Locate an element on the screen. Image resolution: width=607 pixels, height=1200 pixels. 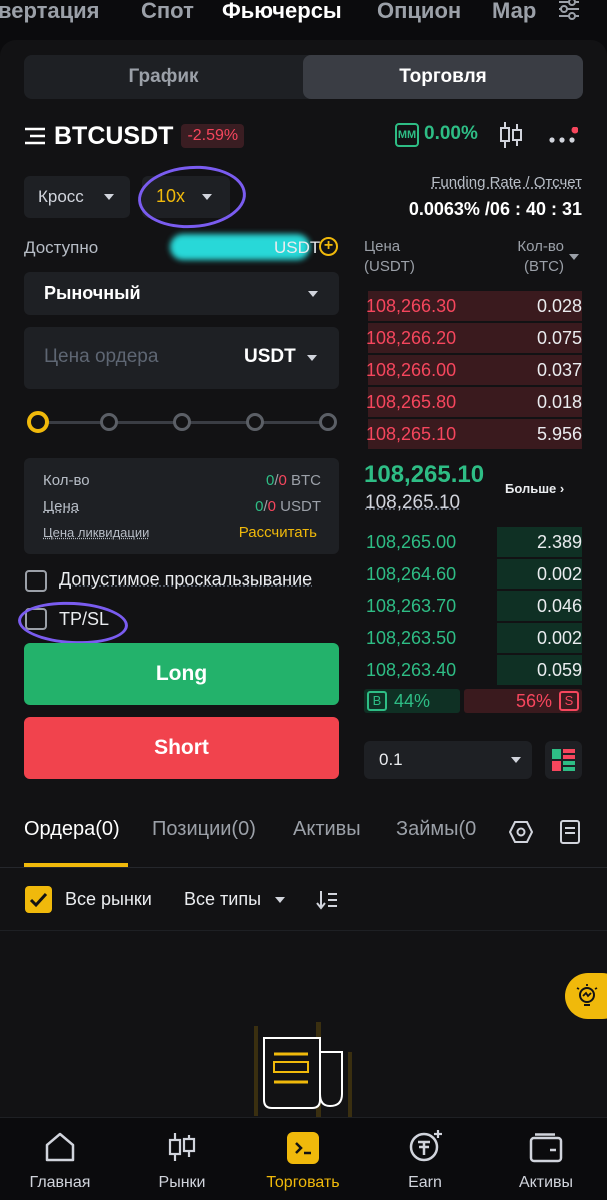
funding-label: Funding Rate / Отсчет is located at coordinates (470, 182).